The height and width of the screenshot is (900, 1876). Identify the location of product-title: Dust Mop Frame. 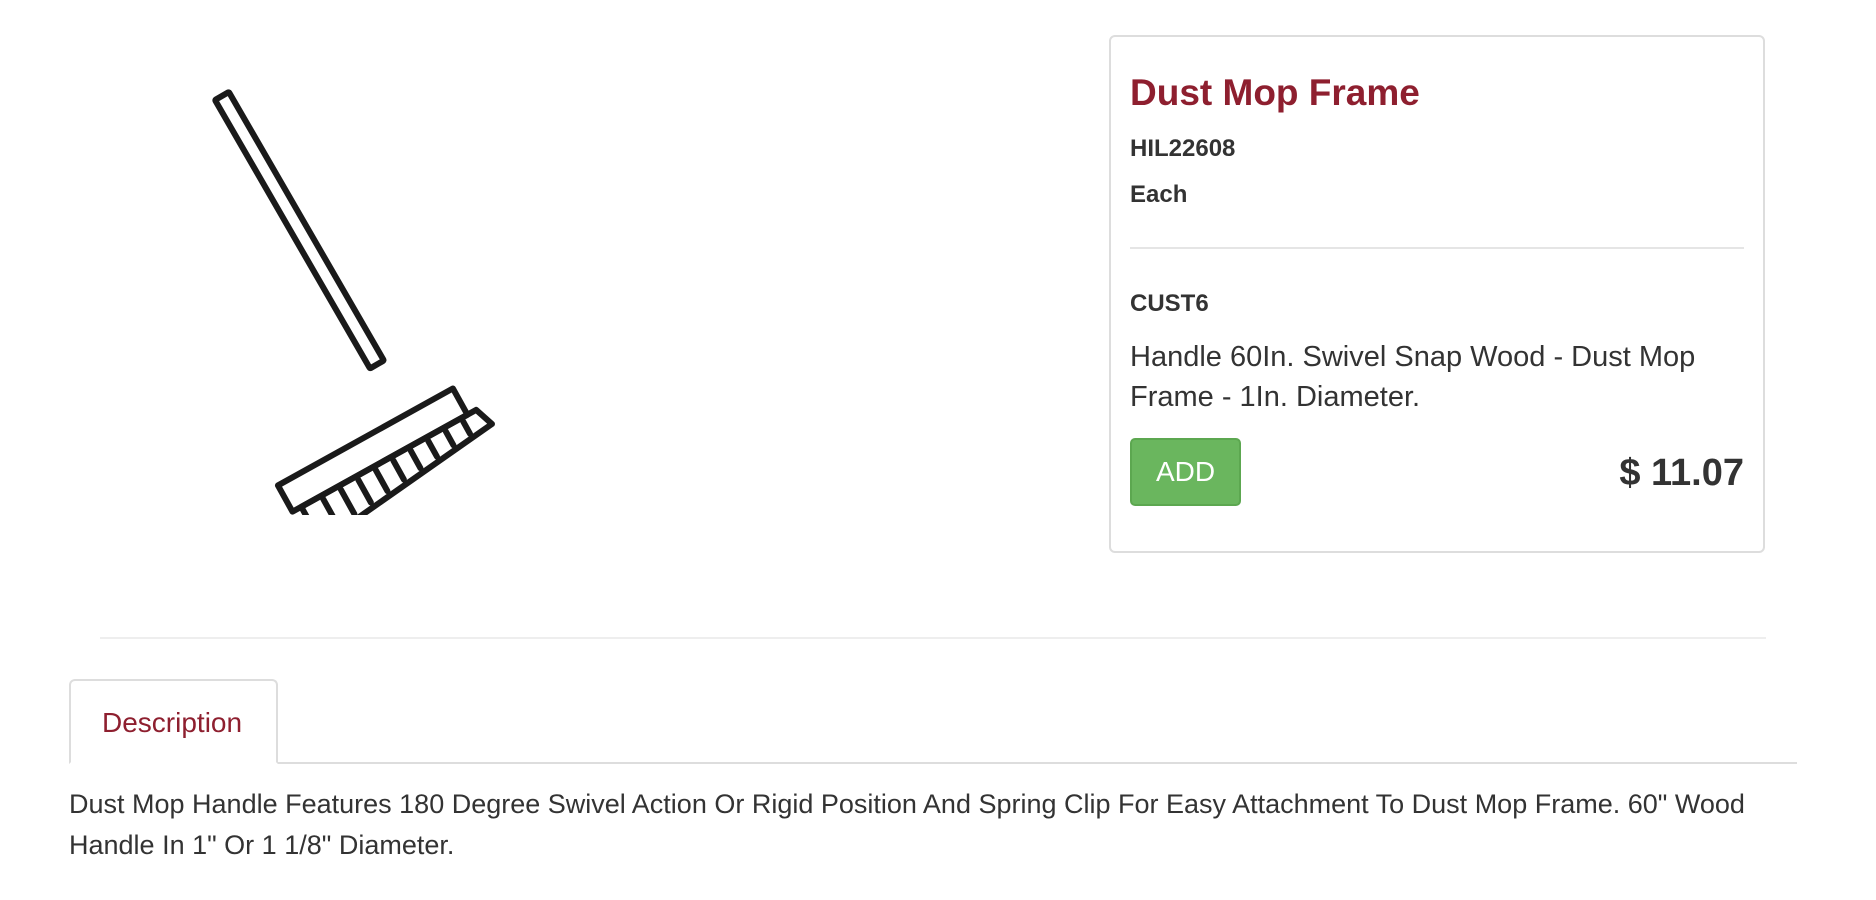
(1275, 92).